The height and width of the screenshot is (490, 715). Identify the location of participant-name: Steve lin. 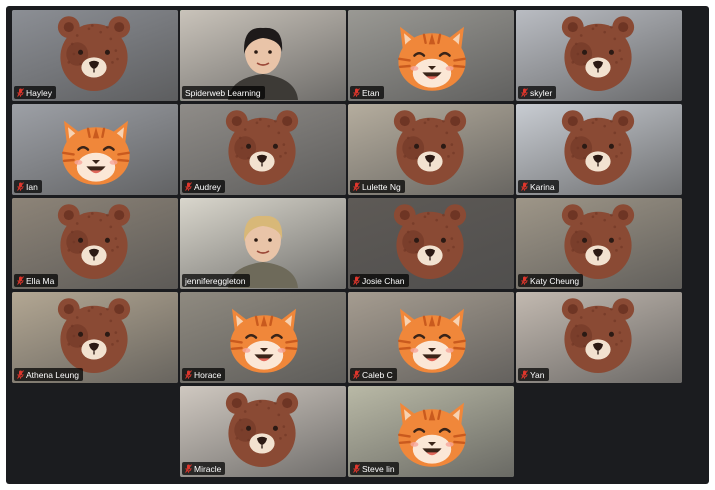
(378, 468).